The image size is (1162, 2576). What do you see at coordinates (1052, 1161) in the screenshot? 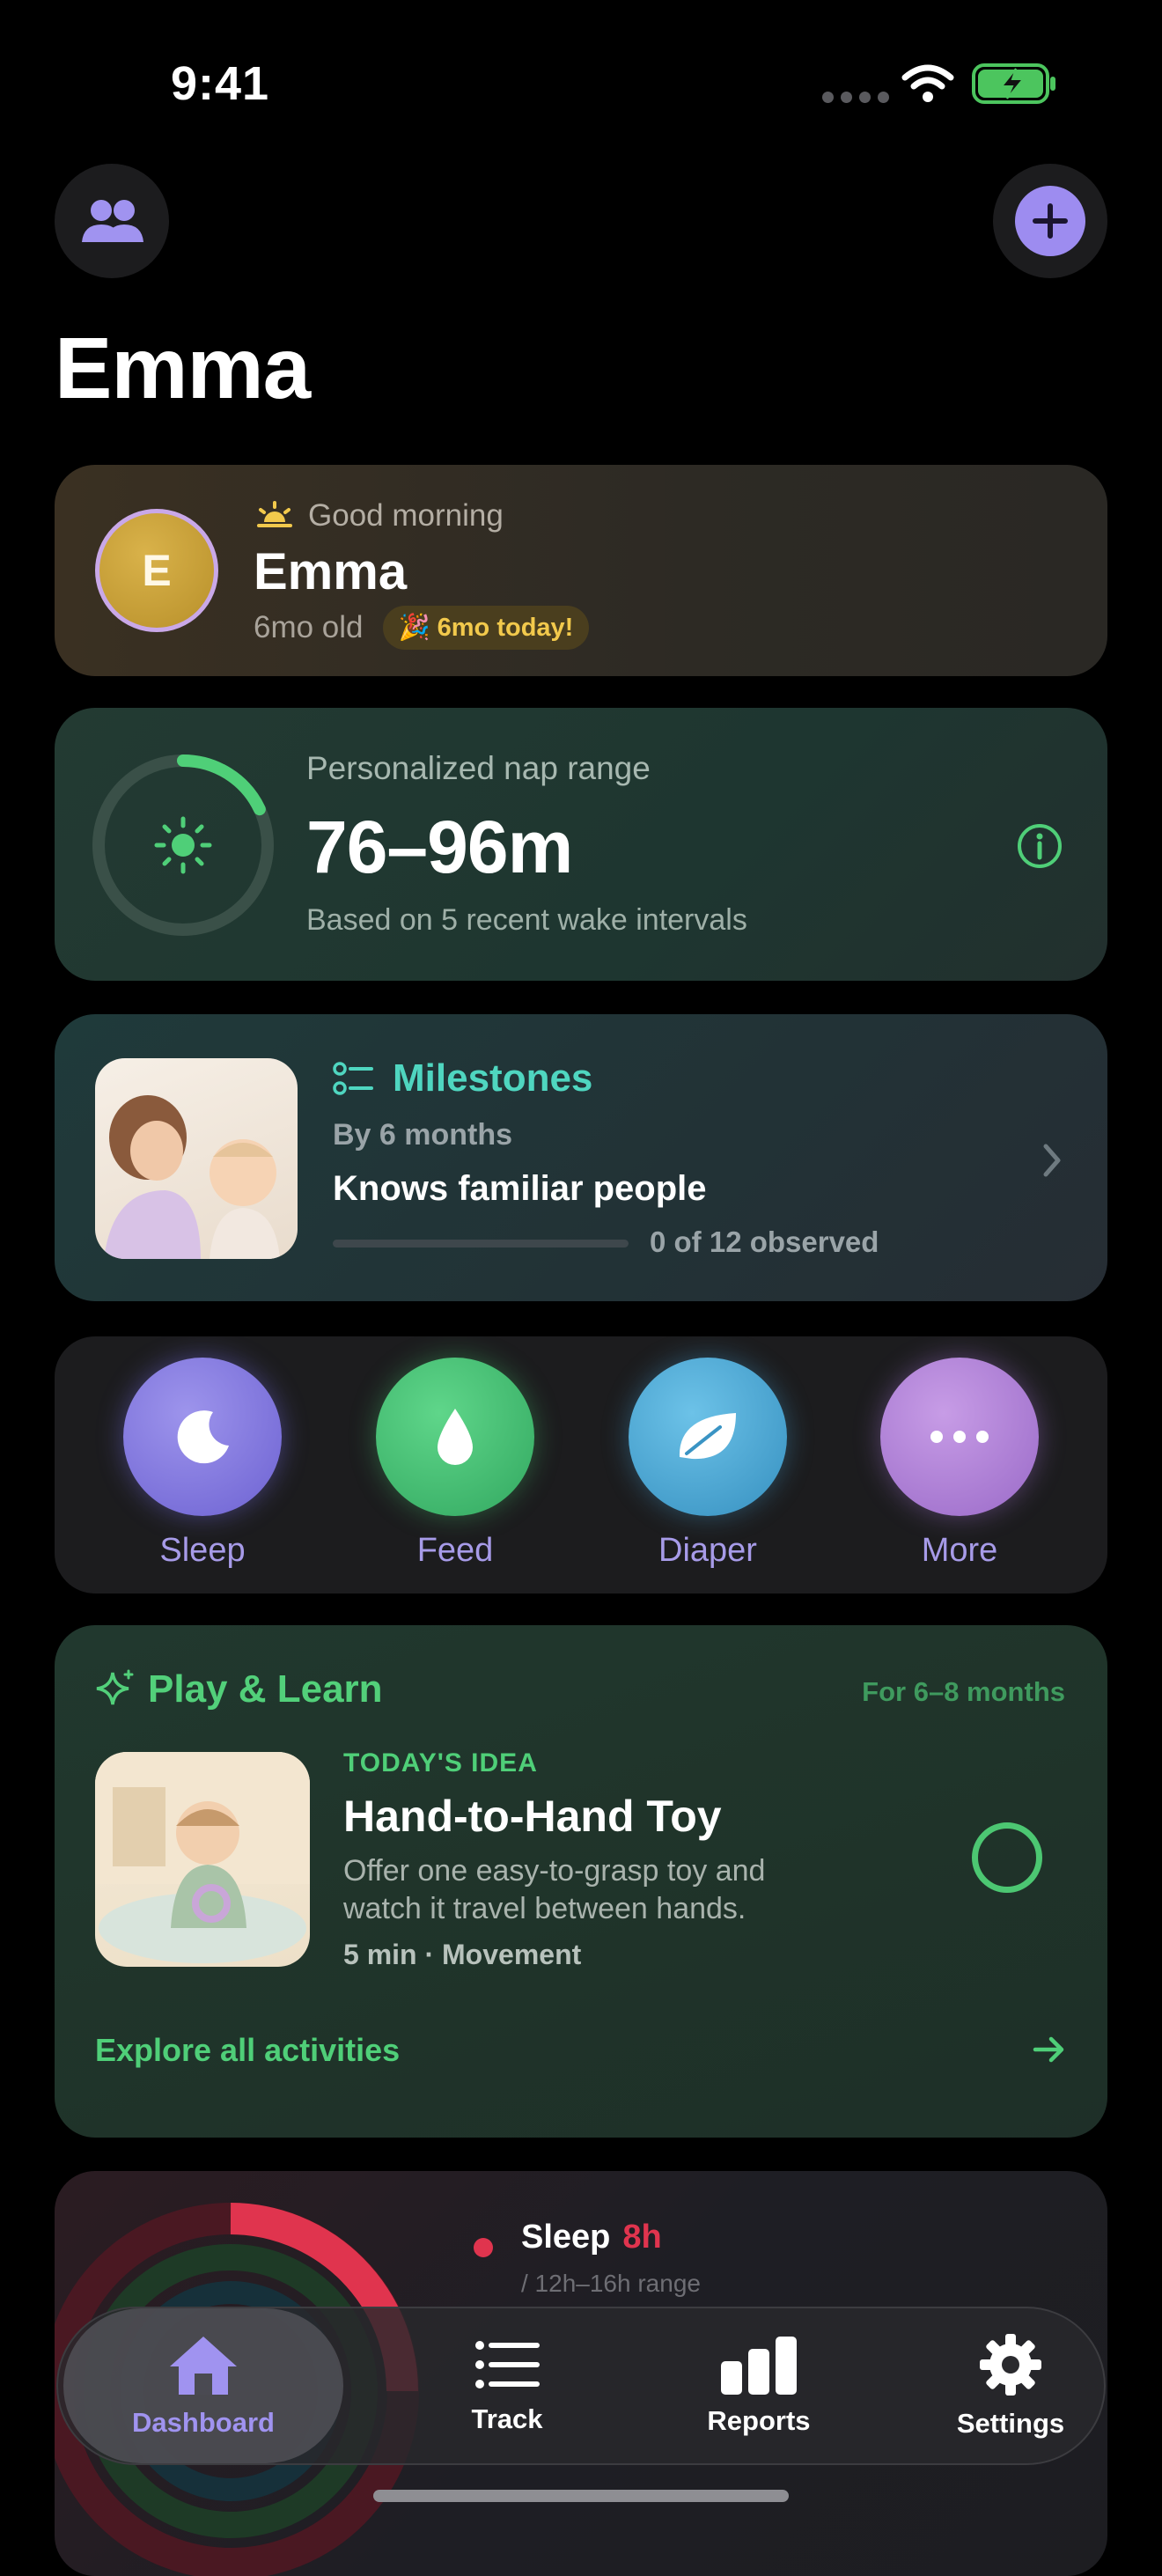
I see `chevron-right-icon` at bounding box center [1052, 1161].